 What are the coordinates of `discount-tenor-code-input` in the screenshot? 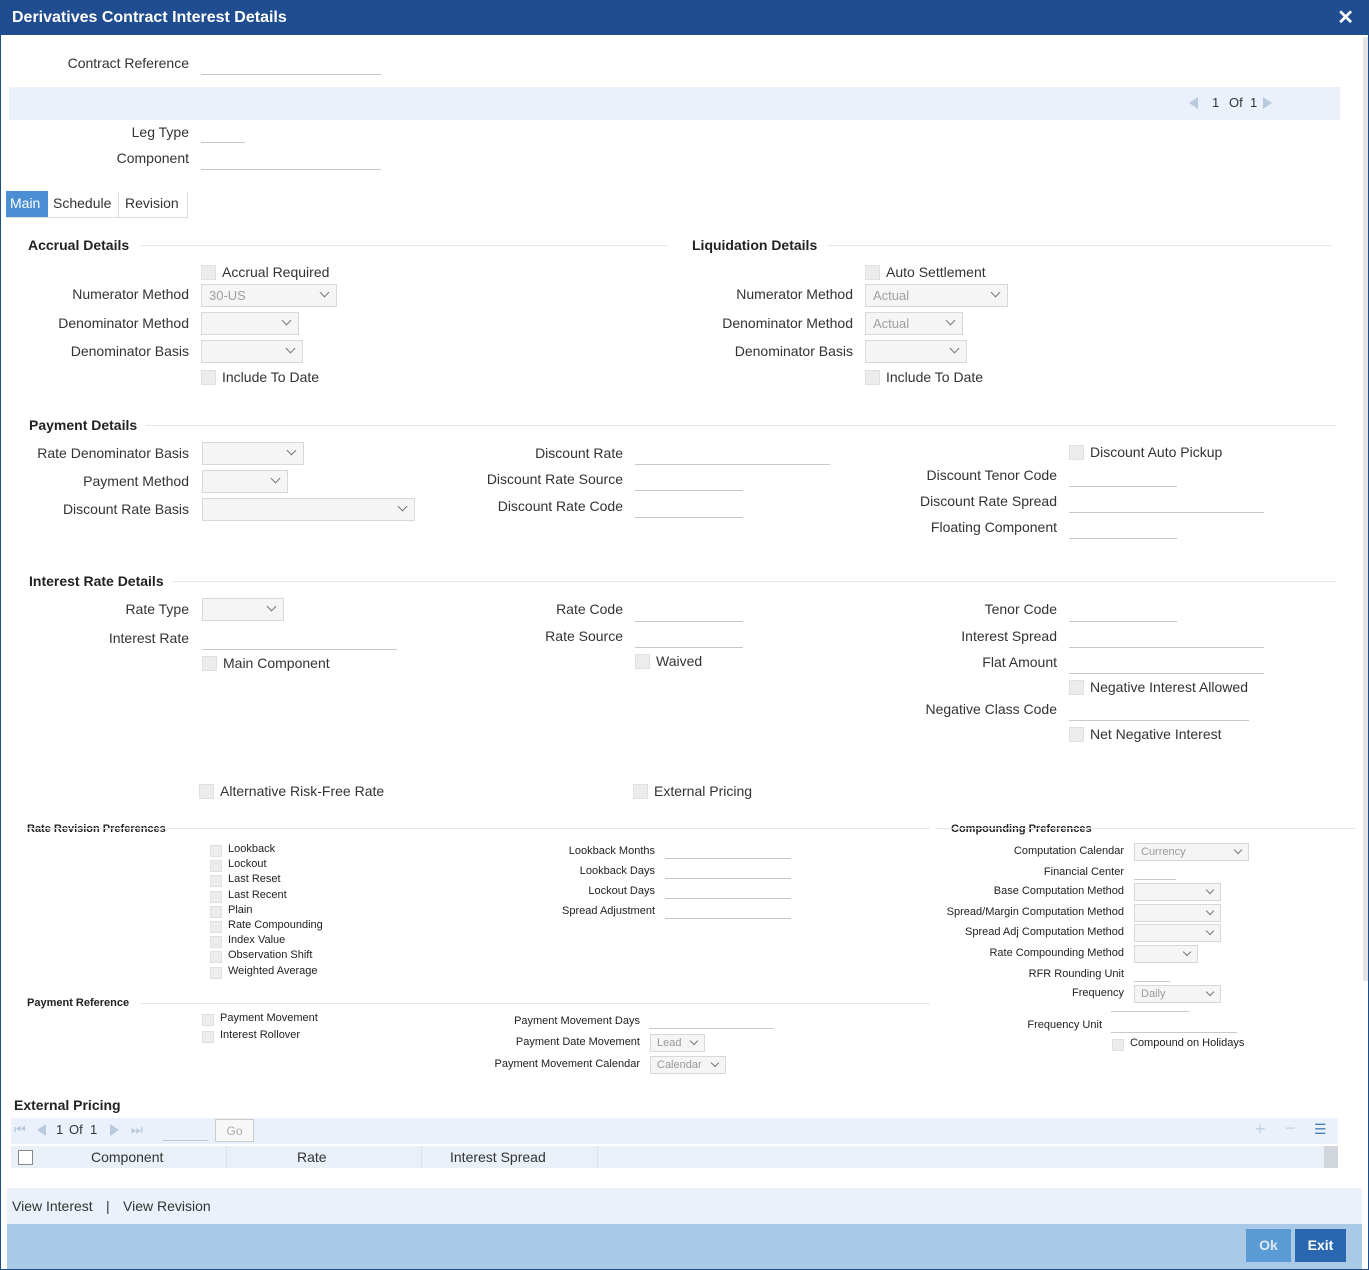 It's located at (1123, 486).